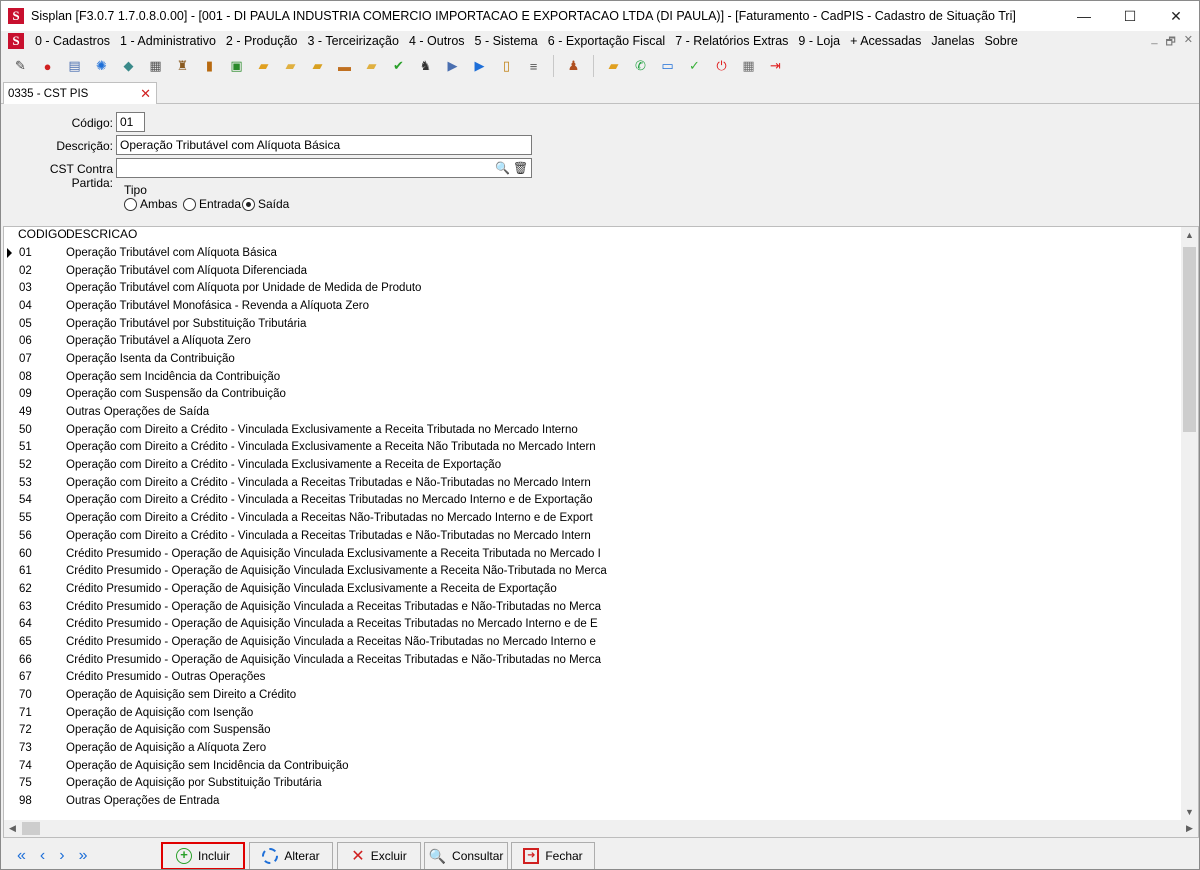 The height and width of the screenshot is (870, 1200). I want to click on search-icon: 🔍, so click(502, 168).